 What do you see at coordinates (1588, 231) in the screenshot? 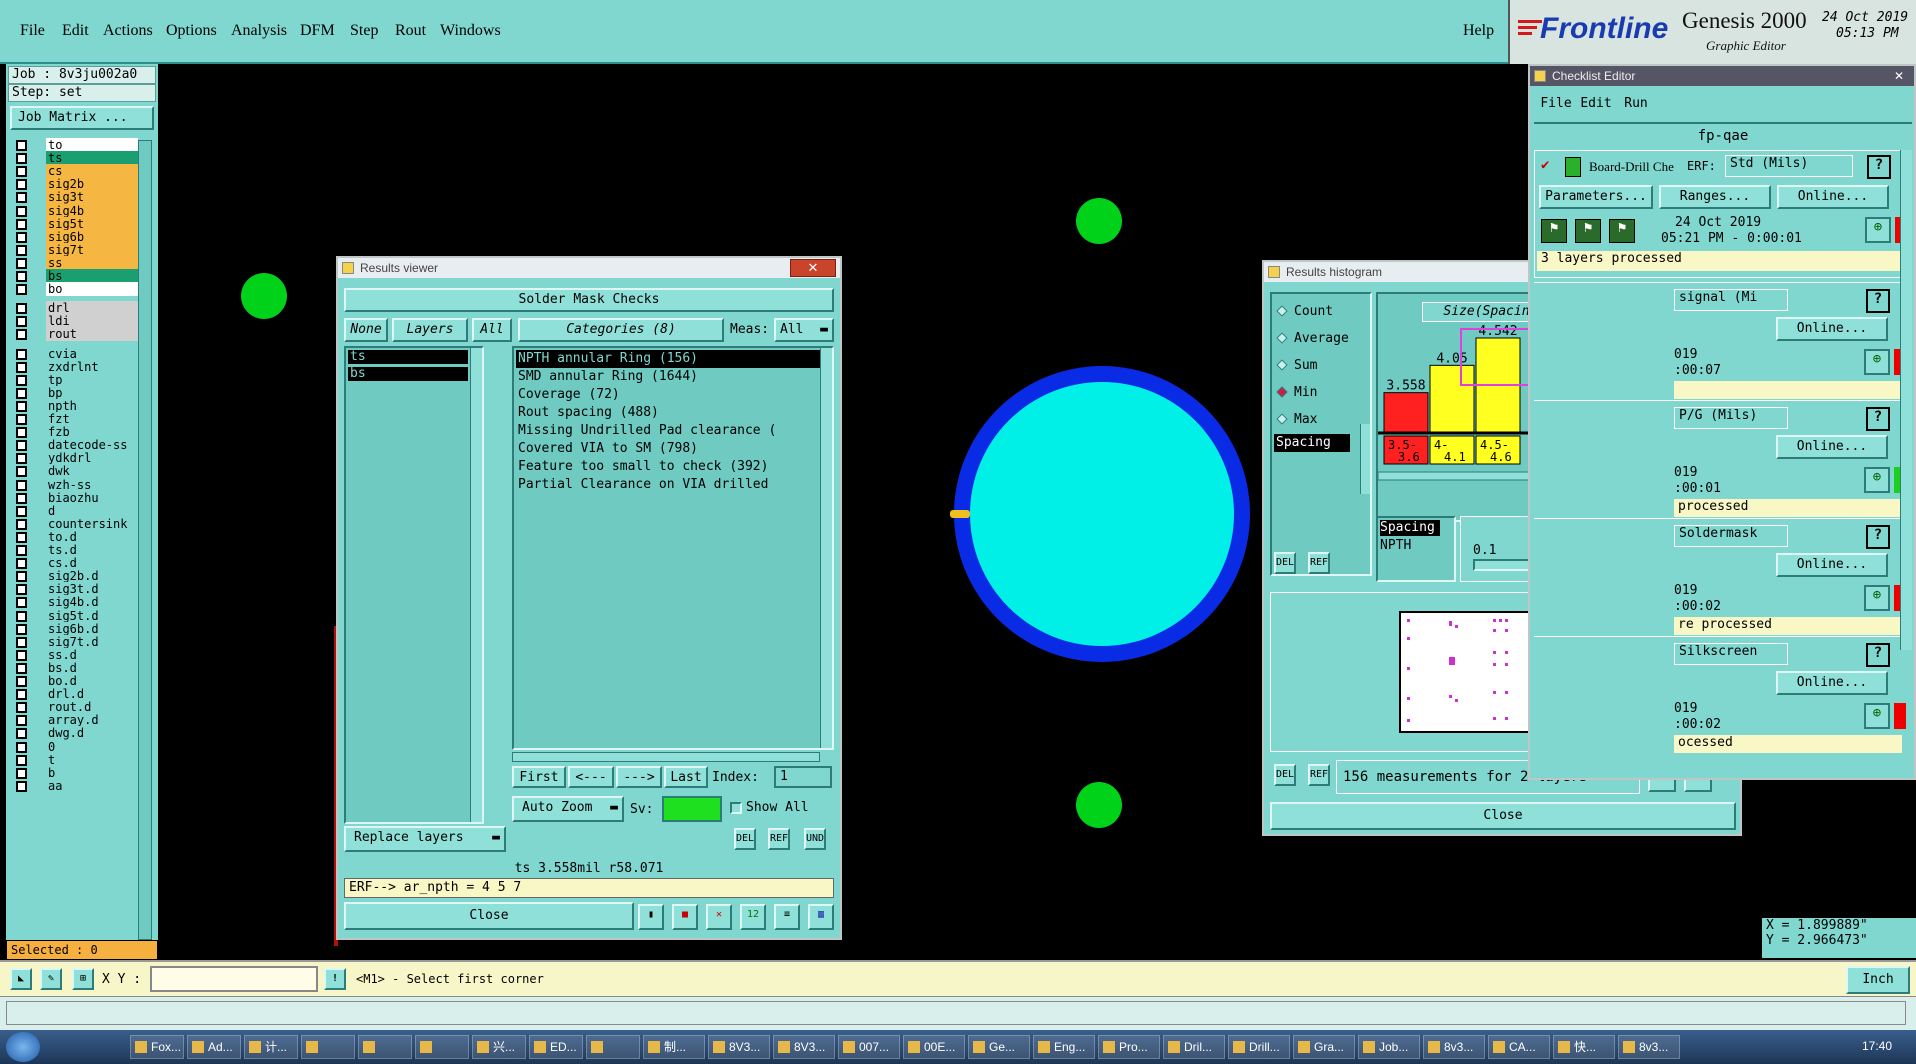
I see `run-icon: ⚑` at bounding box center [1588, 231].